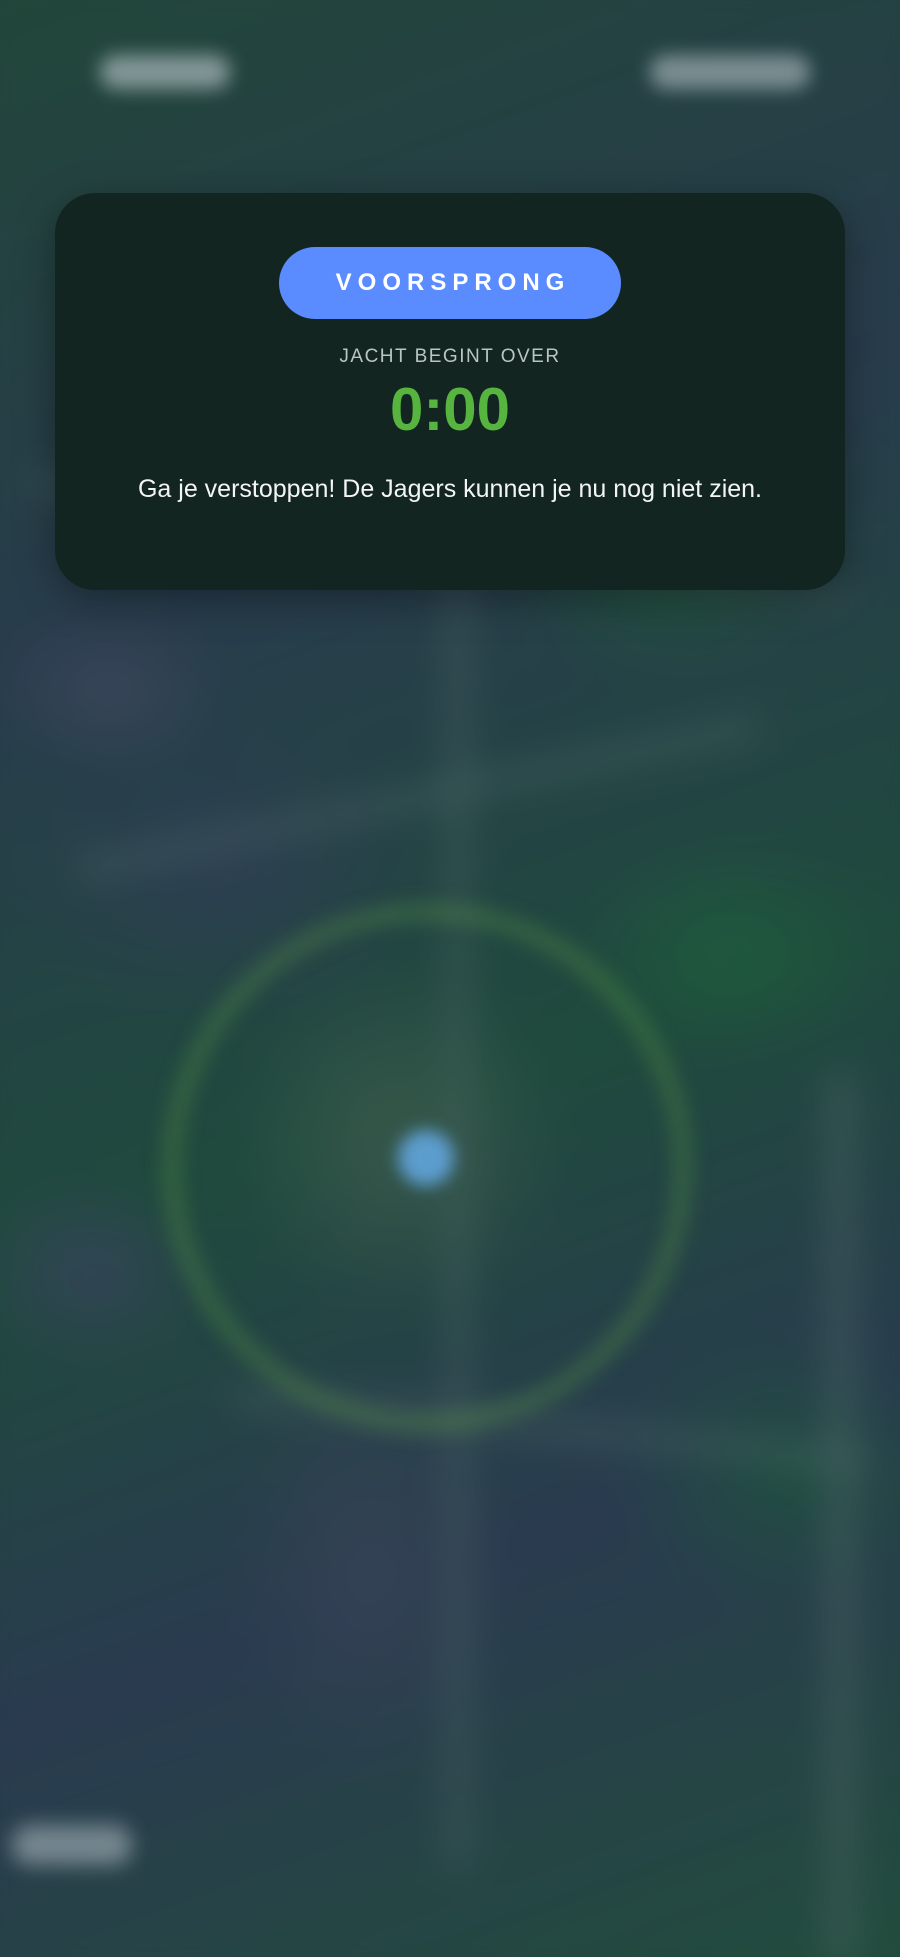  What do you see at coordinates (450, 356) in the screenshot?
I see `countdown-label: JACHT BEGINT OVER` at bounding box center [450, 356].